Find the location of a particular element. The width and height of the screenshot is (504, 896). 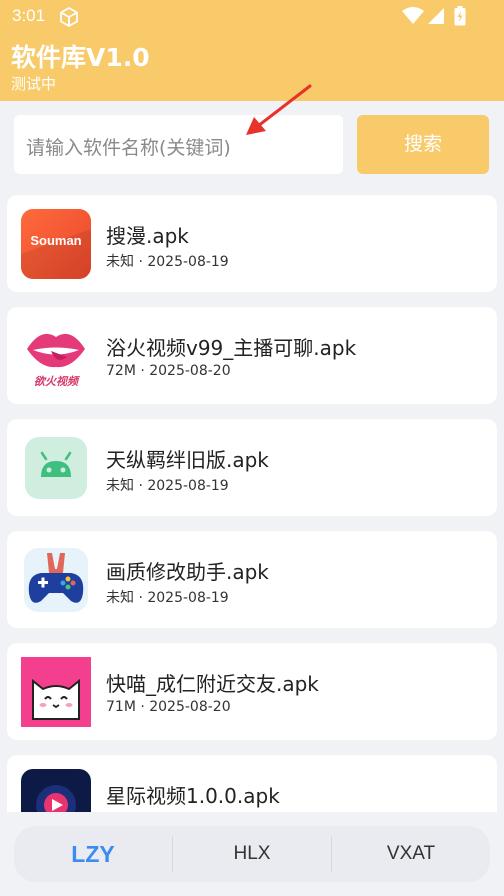

app-name: 星际视频1.0.0.apk is located at coordinates (193, 796).